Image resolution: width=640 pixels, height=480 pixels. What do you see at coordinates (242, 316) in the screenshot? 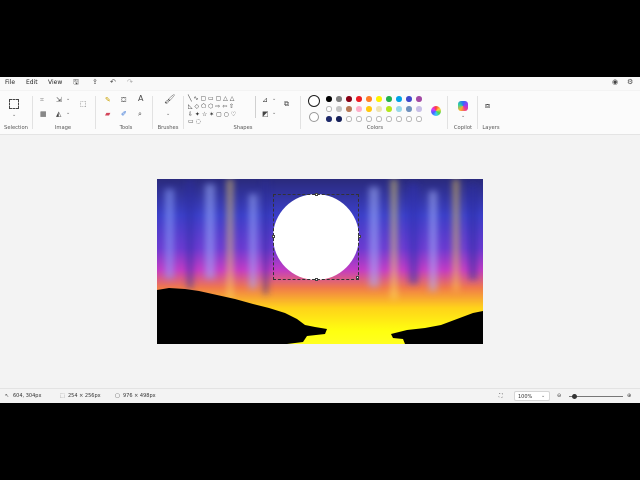
I see `left-cliff-silhouette` at bounding box center [242, 316].